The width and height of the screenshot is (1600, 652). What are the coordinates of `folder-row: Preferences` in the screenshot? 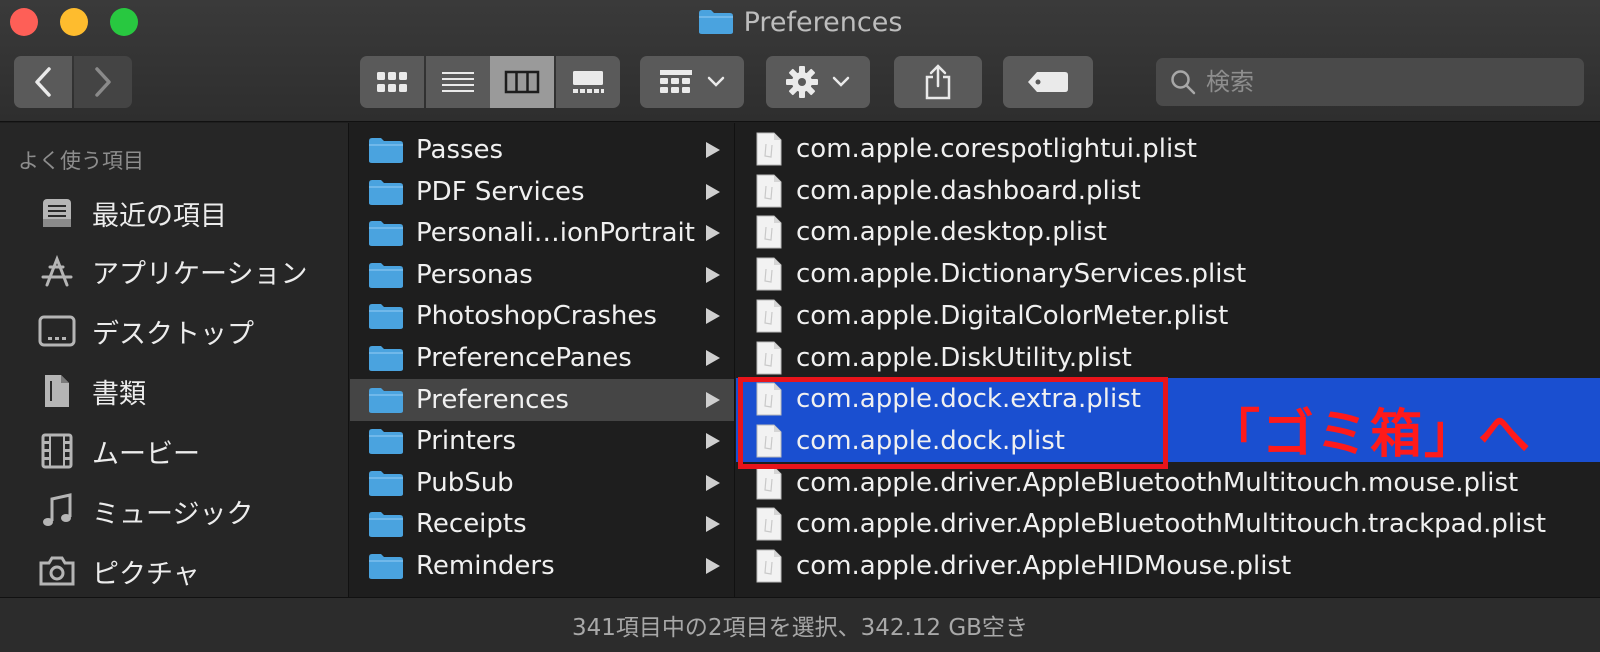 It's located at (542, 399).